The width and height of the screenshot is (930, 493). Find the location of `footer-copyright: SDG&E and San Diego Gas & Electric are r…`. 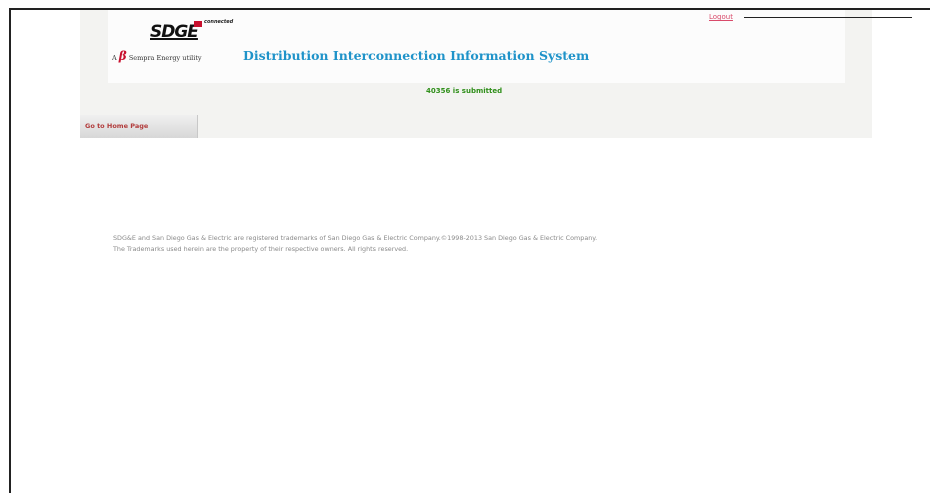

footer-copyright: SDG&E and San Diego Gas & Electric are r… is located at coordinates (355, 238).